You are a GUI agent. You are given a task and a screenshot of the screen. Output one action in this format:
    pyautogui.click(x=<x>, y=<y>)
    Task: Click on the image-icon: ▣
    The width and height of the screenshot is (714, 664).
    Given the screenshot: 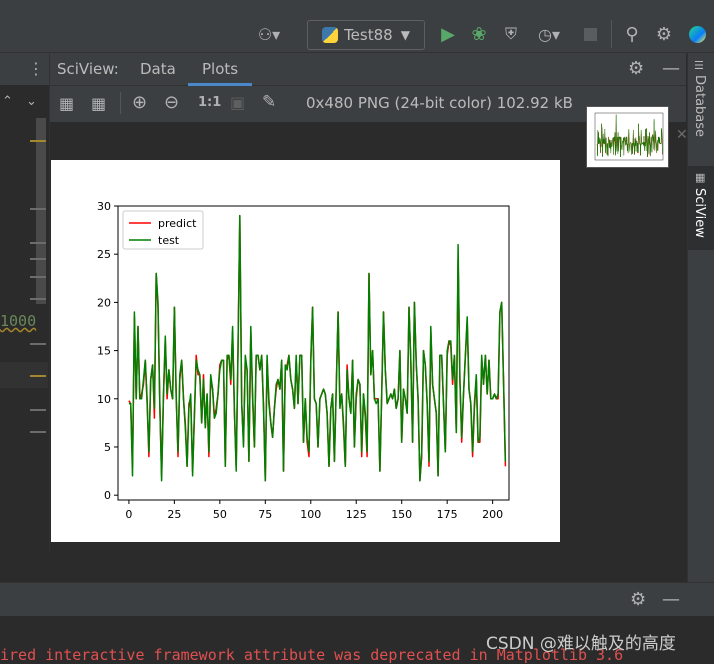 What is the action you would take?
    pyautogui.click(x=237, y=102)
    